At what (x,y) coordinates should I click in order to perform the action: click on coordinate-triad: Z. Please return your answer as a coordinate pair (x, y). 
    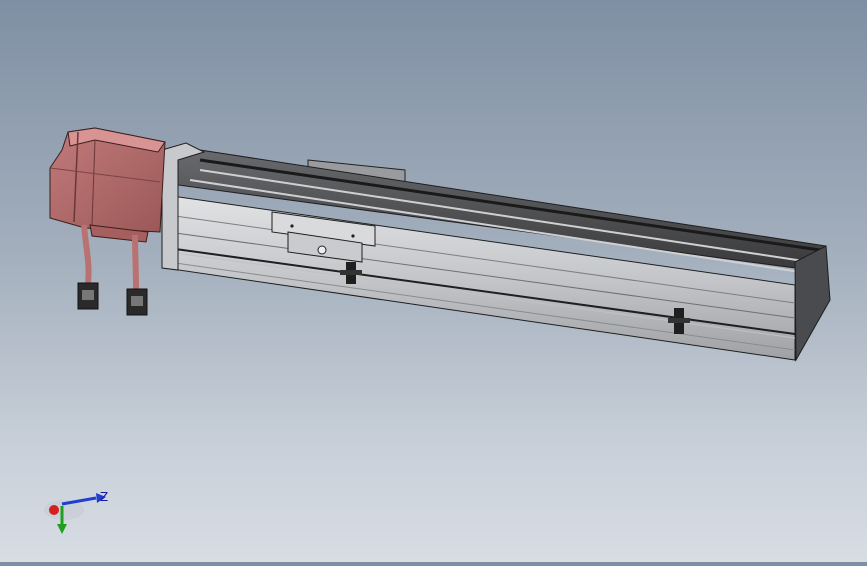
    Looking at the image, I should click on (80, 513).